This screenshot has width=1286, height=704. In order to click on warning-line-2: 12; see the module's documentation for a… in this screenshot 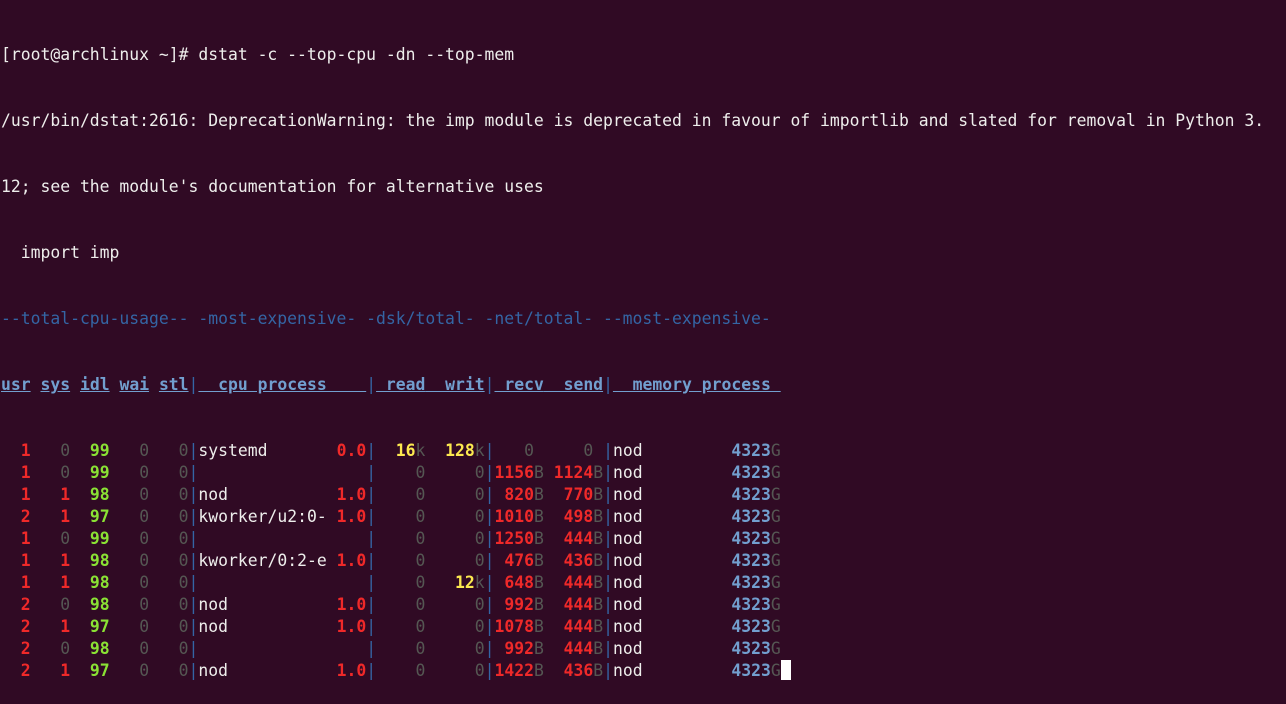, I will do `click(272, 186)`.